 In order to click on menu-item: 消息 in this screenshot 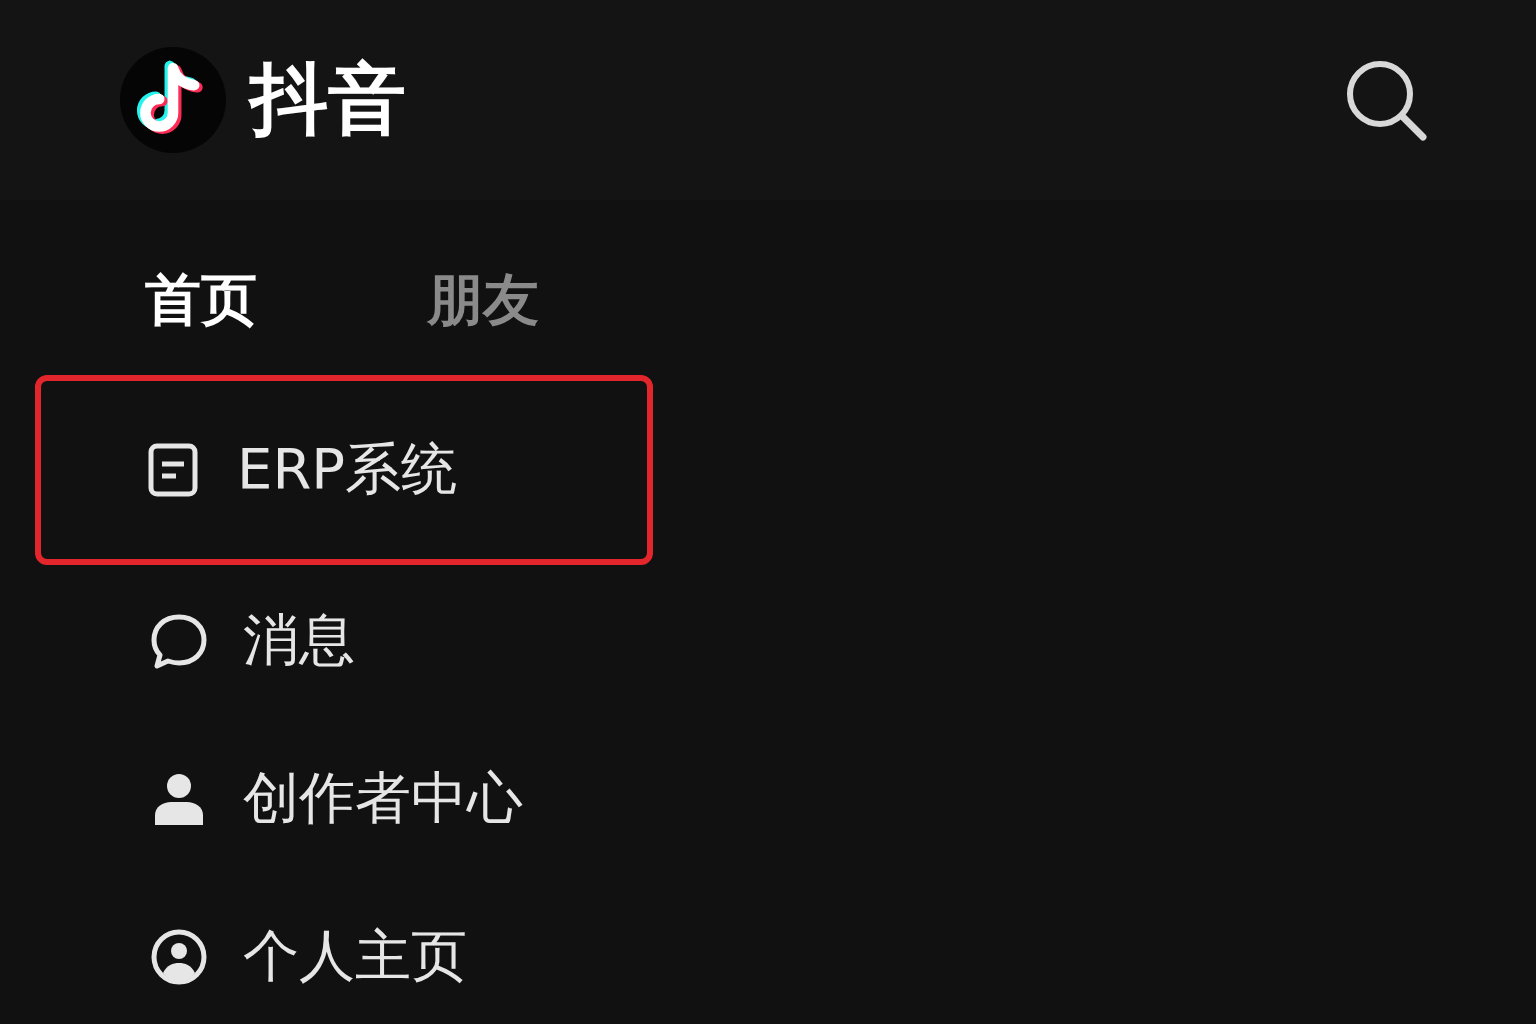, I will do `click(344, 641)`.